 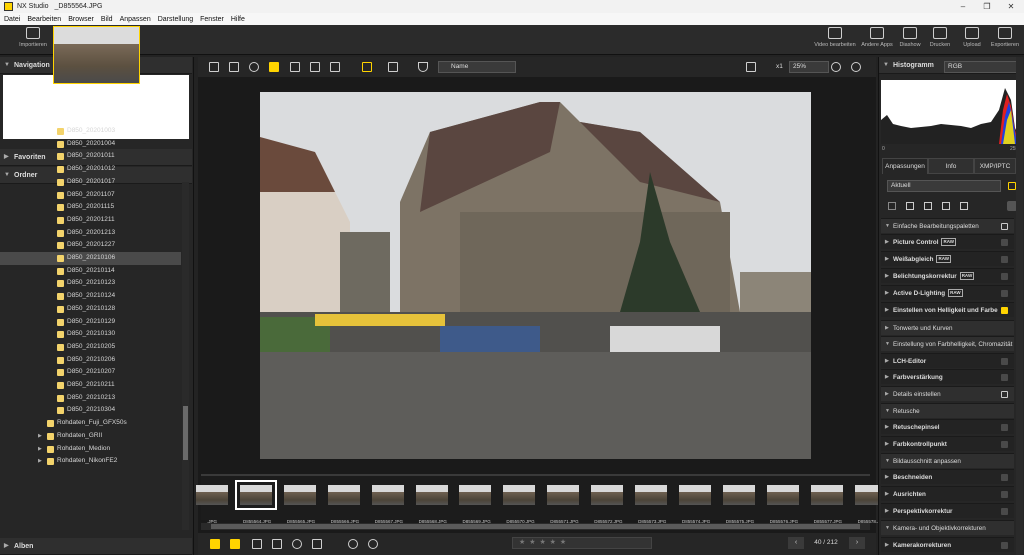 I want to click on navigation-thumbnail-image, so click(x=96, y=55).